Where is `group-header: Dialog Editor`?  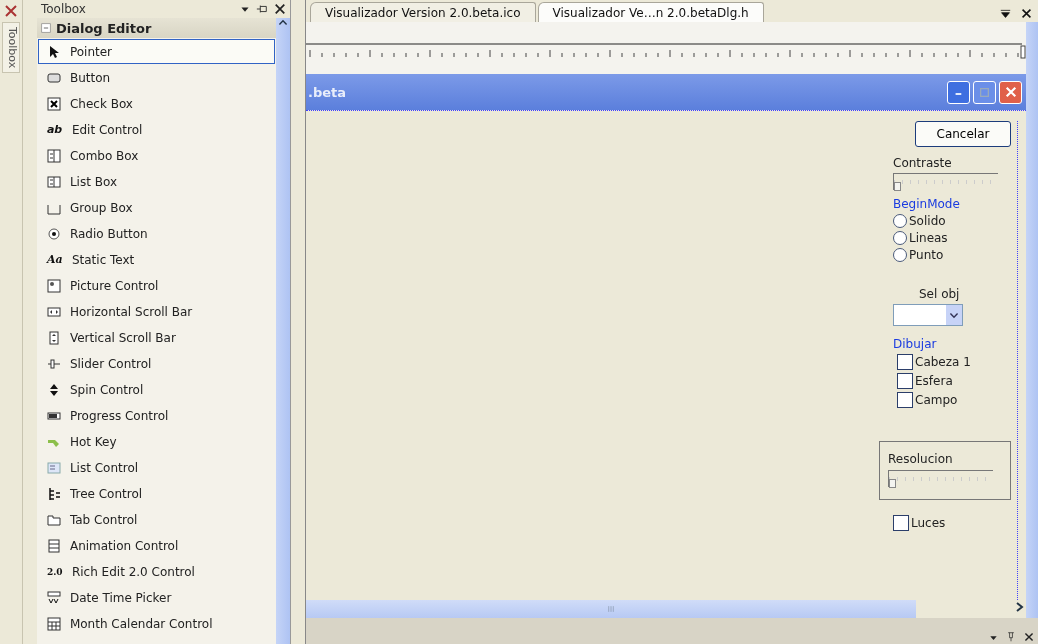
group-header: Dialog Editor is located at coordinates (156, 28).